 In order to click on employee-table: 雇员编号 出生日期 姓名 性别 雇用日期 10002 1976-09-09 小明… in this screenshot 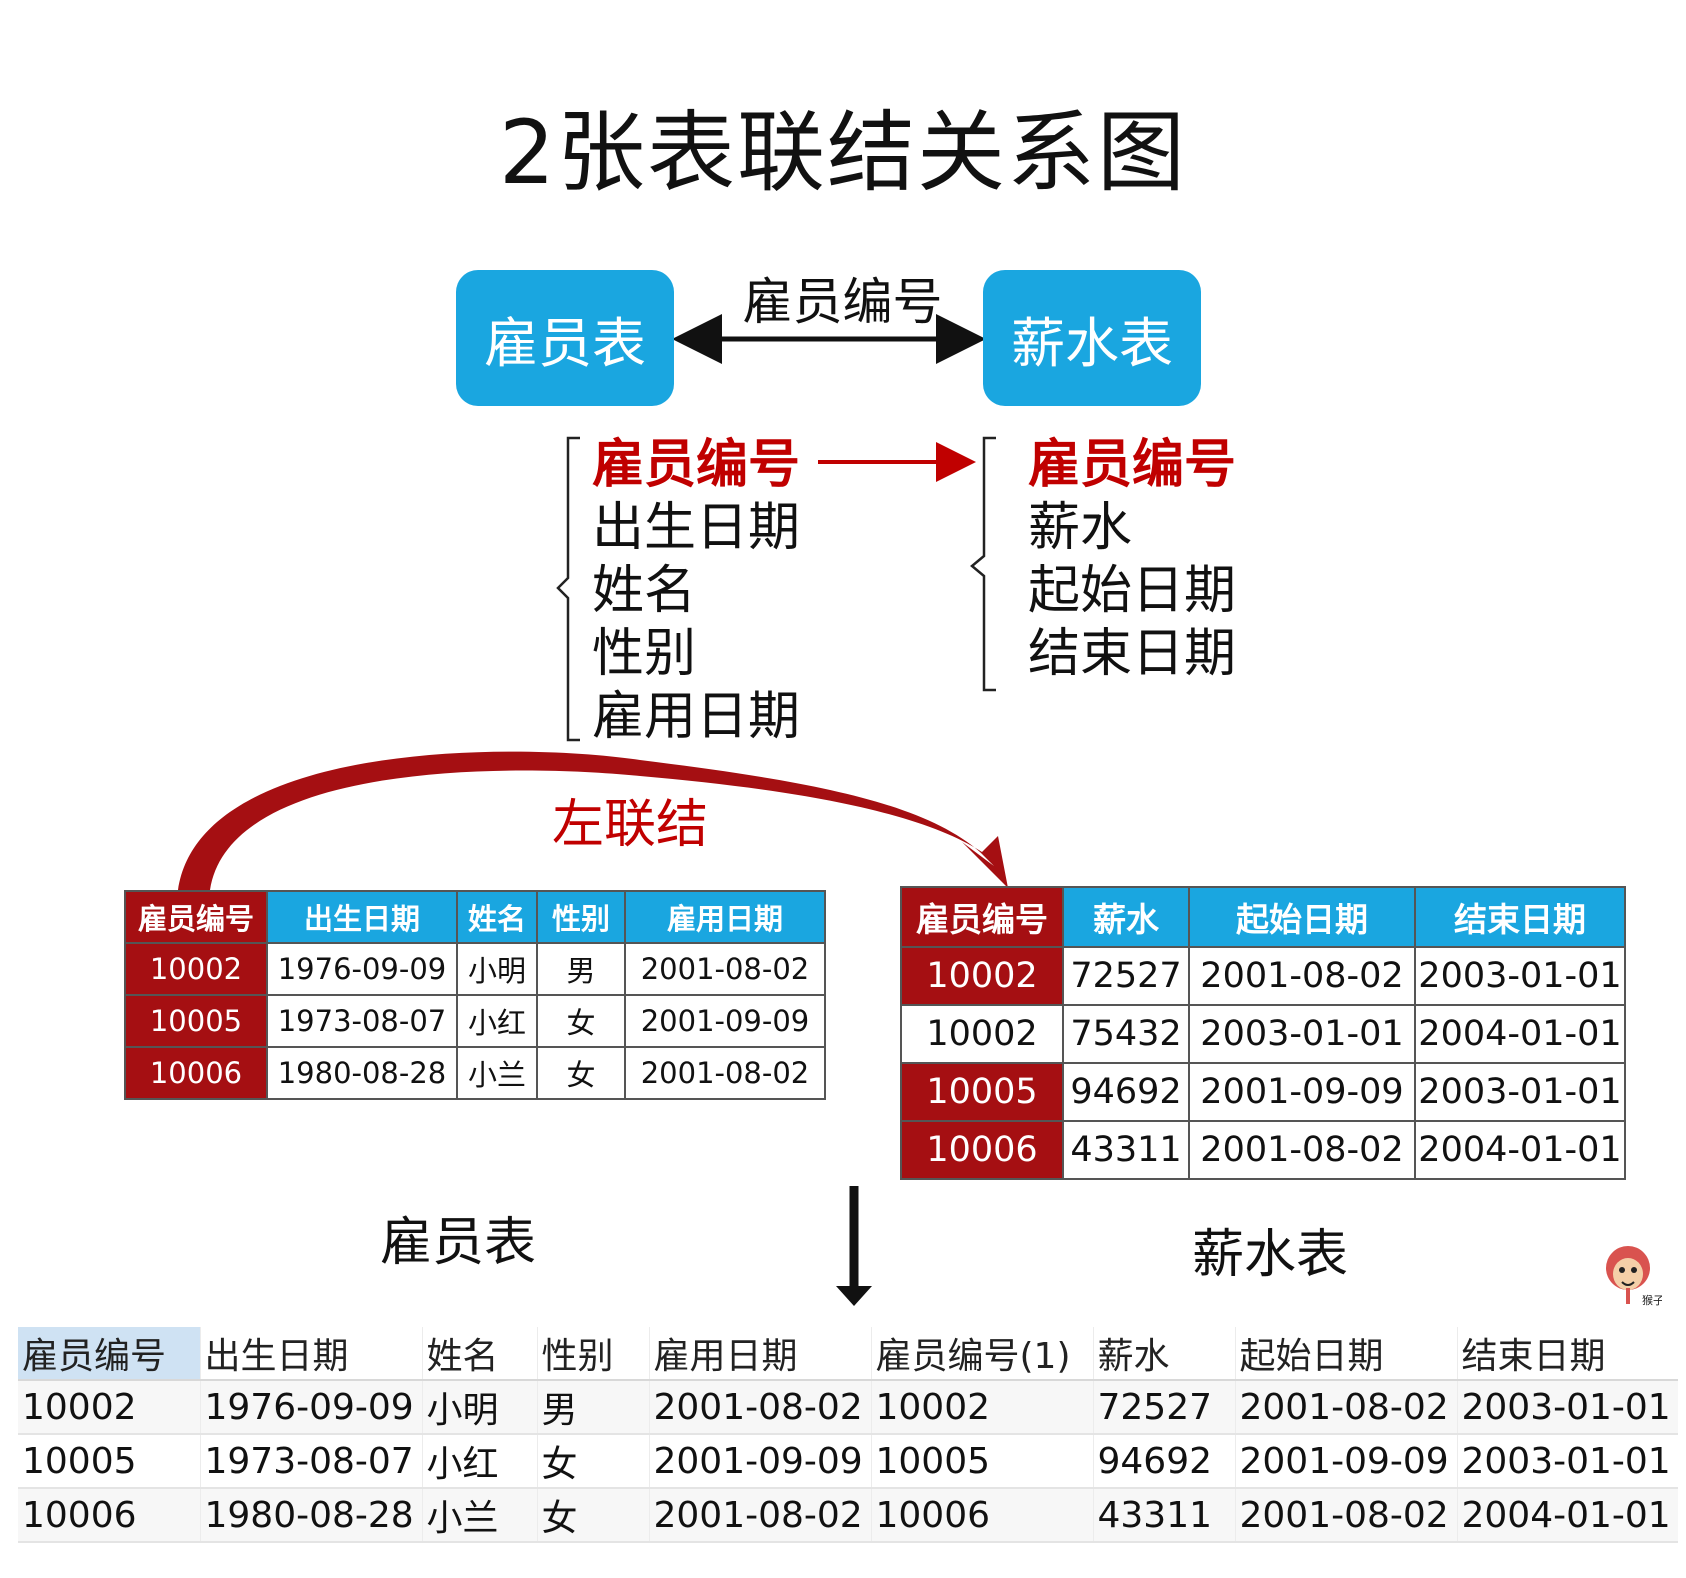, I will do `click(475, 995)`.